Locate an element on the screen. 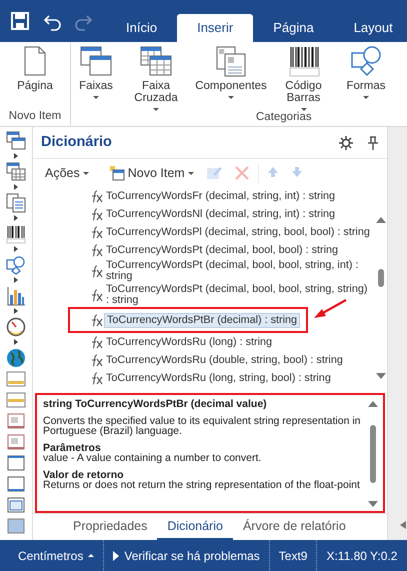 The height and width of the screenshot is (571, 407). pin-icon is located at coordinates (373, 143).